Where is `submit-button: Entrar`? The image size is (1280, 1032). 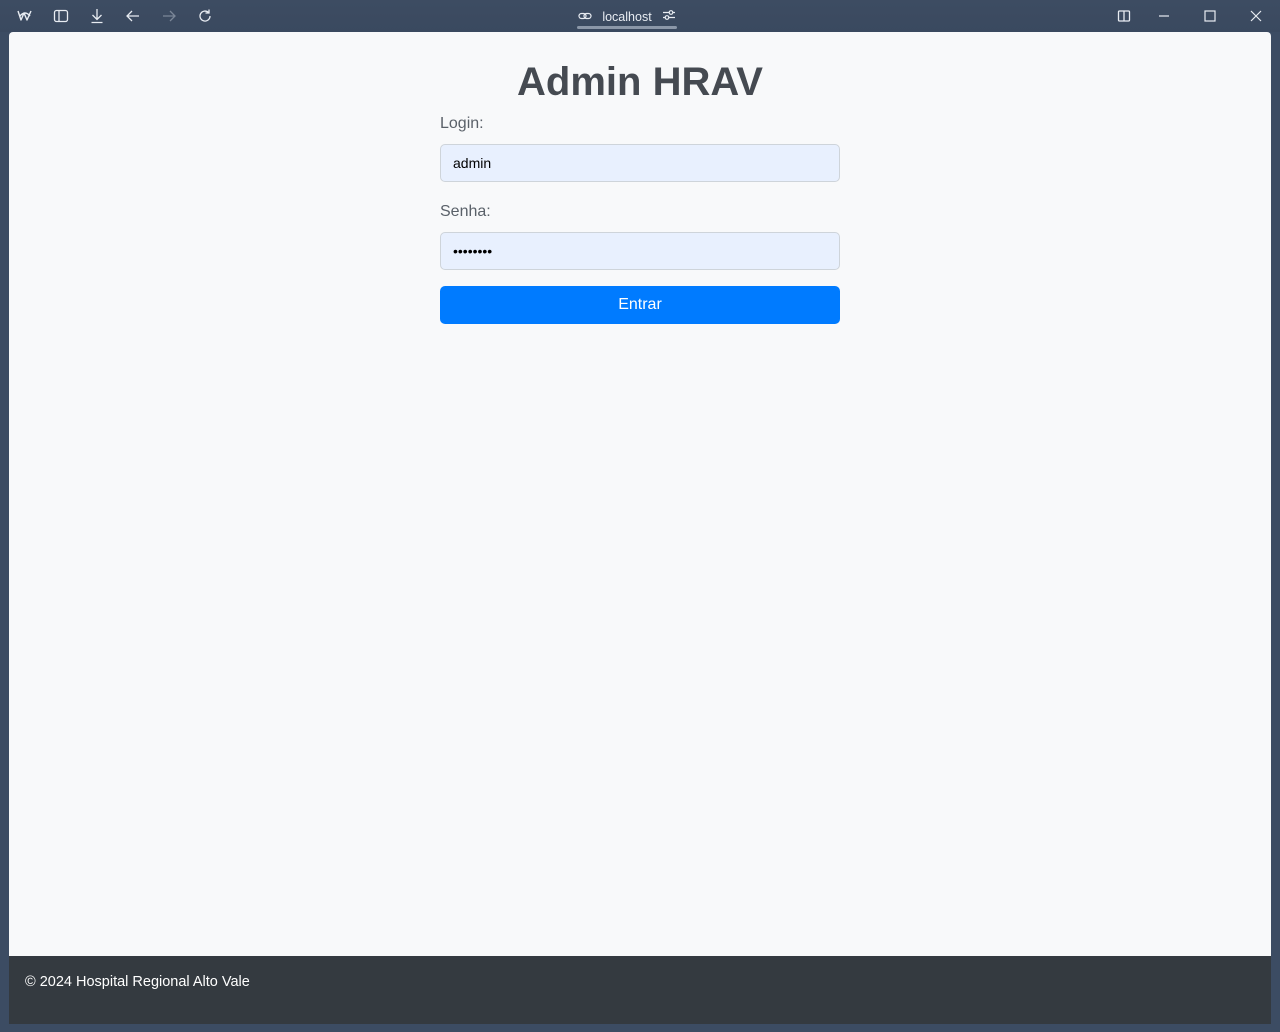 submit-button: Entrar is located at coordinates (640, 305).